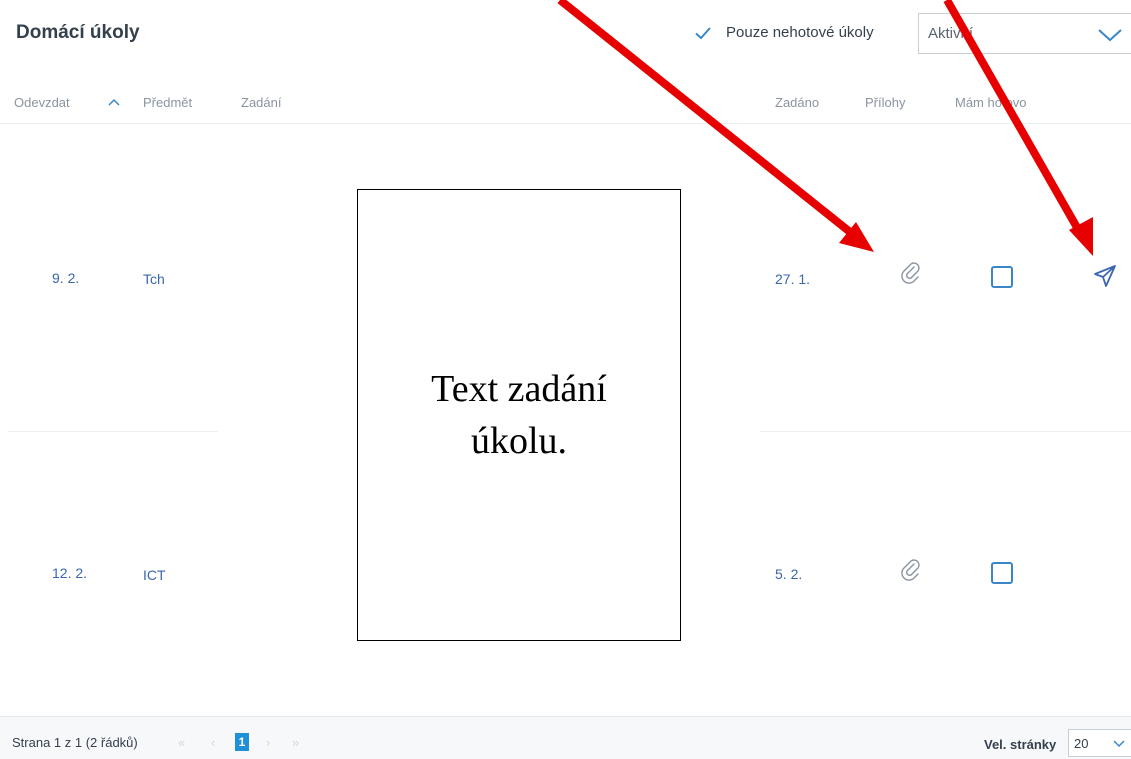 The image size is (1131, 759). Describe the element at coordinates (167, 102) in the screenshot. I see `column-header-subject: Předmět` at that location.